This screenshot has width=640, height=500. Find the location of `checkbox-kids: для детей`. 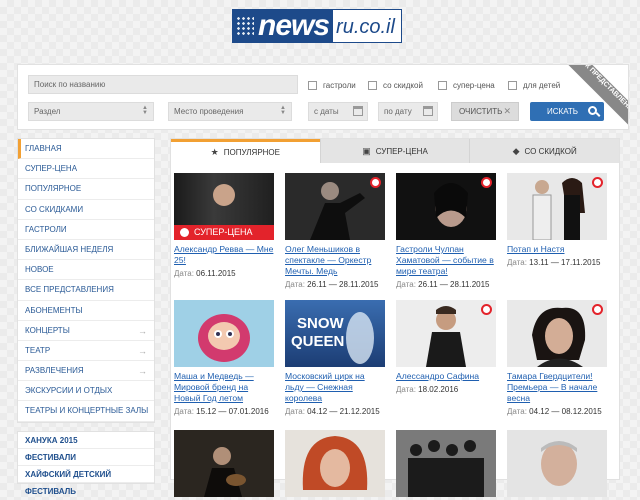

checkbox-kids: для детей is located at coordinates (534, 85).